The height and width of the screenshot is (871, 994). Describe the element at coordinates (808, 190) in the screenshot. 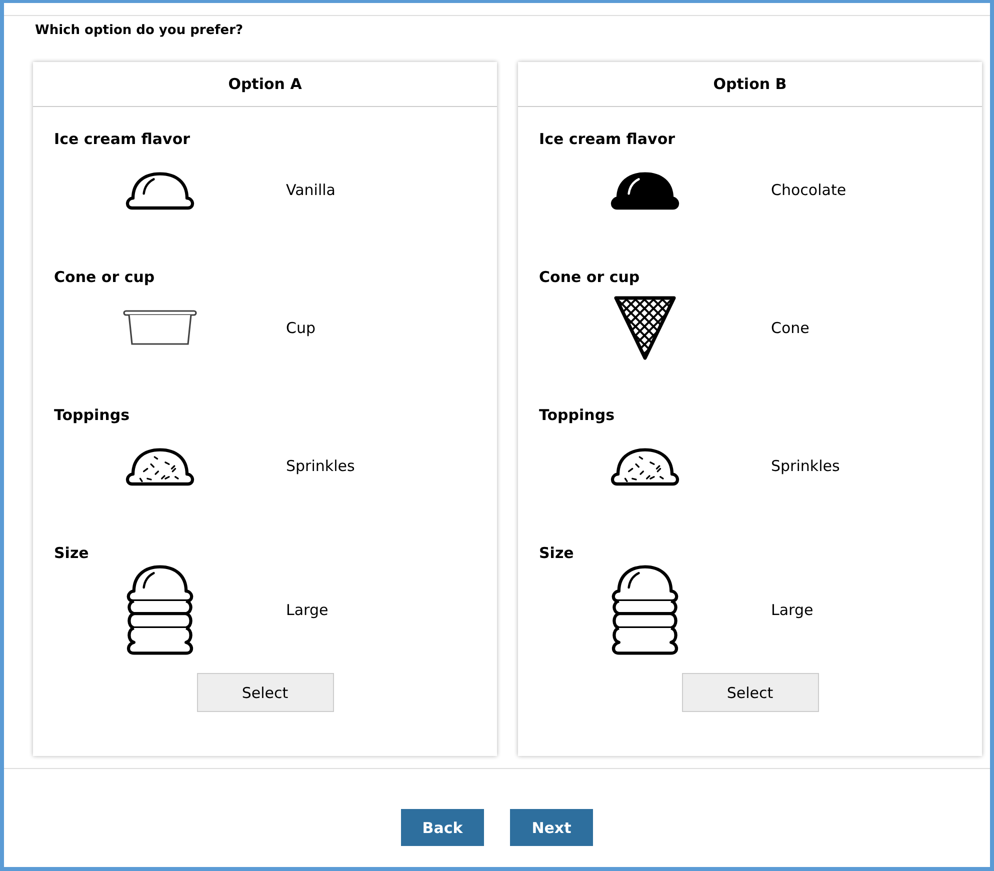

I see `attribute-value: Chocolate` at that location.